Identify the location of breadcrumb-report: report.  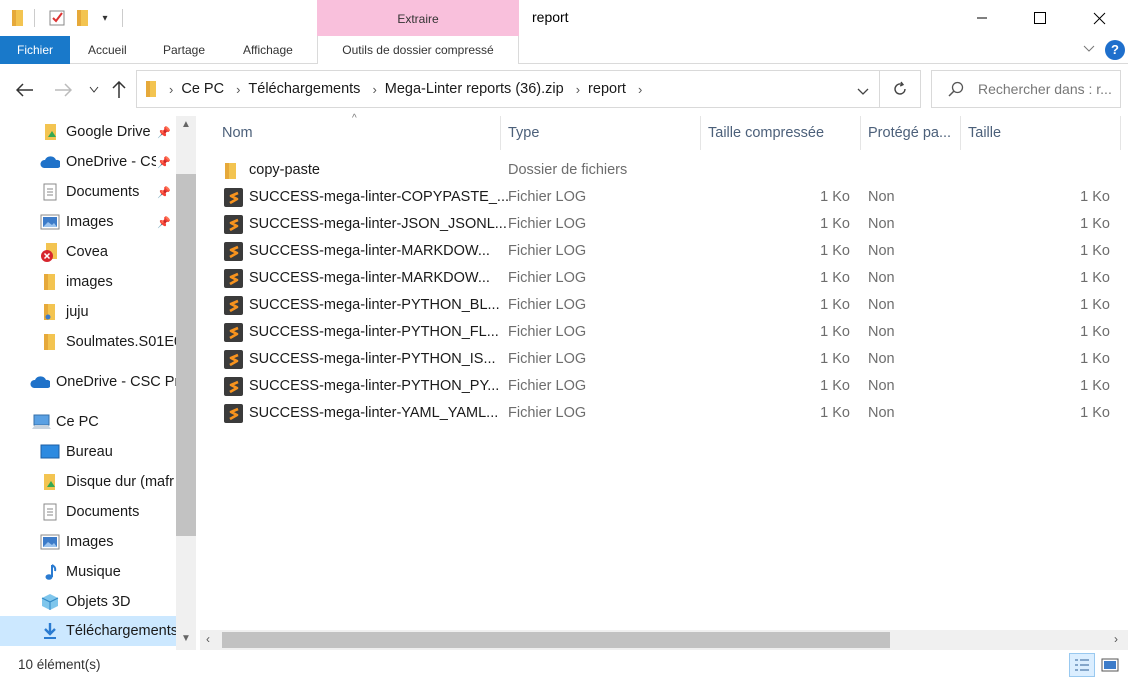
(607, 89).